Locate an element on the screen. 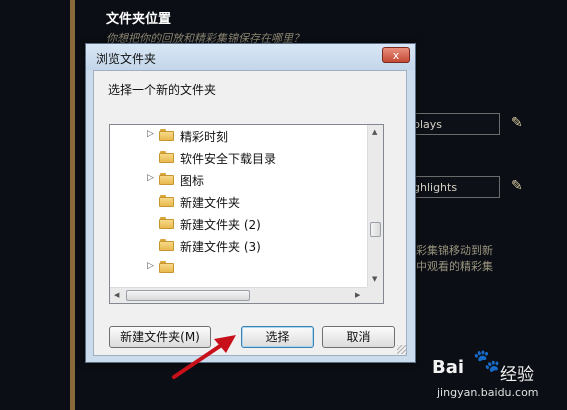 The height and width of the screenshot is (410, 567). tree-item-label: 新建文件夹 is located at coordinates (210, 203).